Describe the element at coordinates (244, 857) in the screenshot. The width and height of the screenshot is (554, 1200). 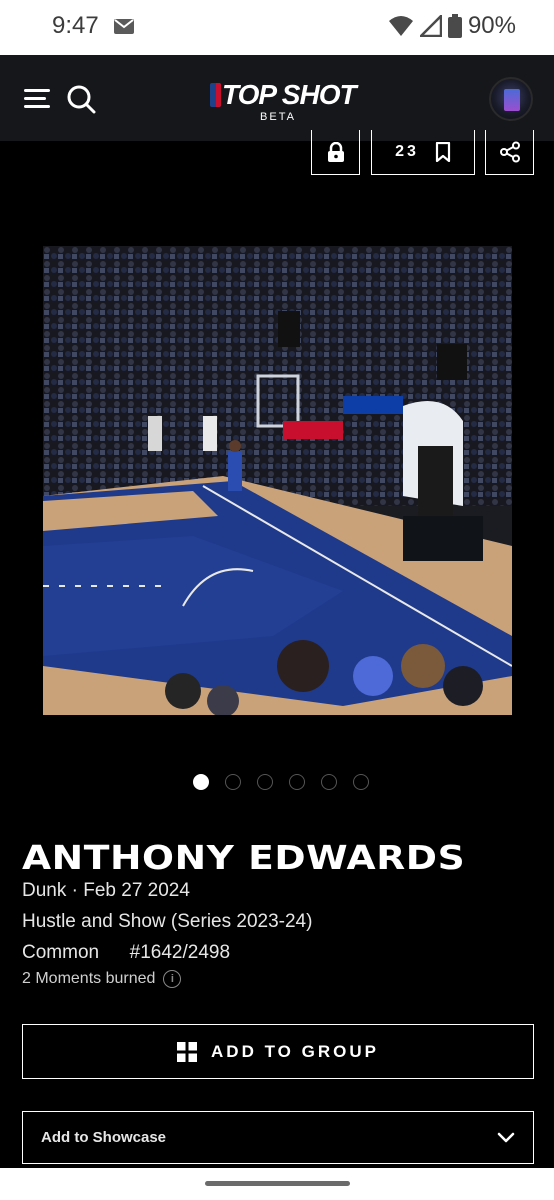
I see `player-name: ANTHONY EDWARDS` at that location.